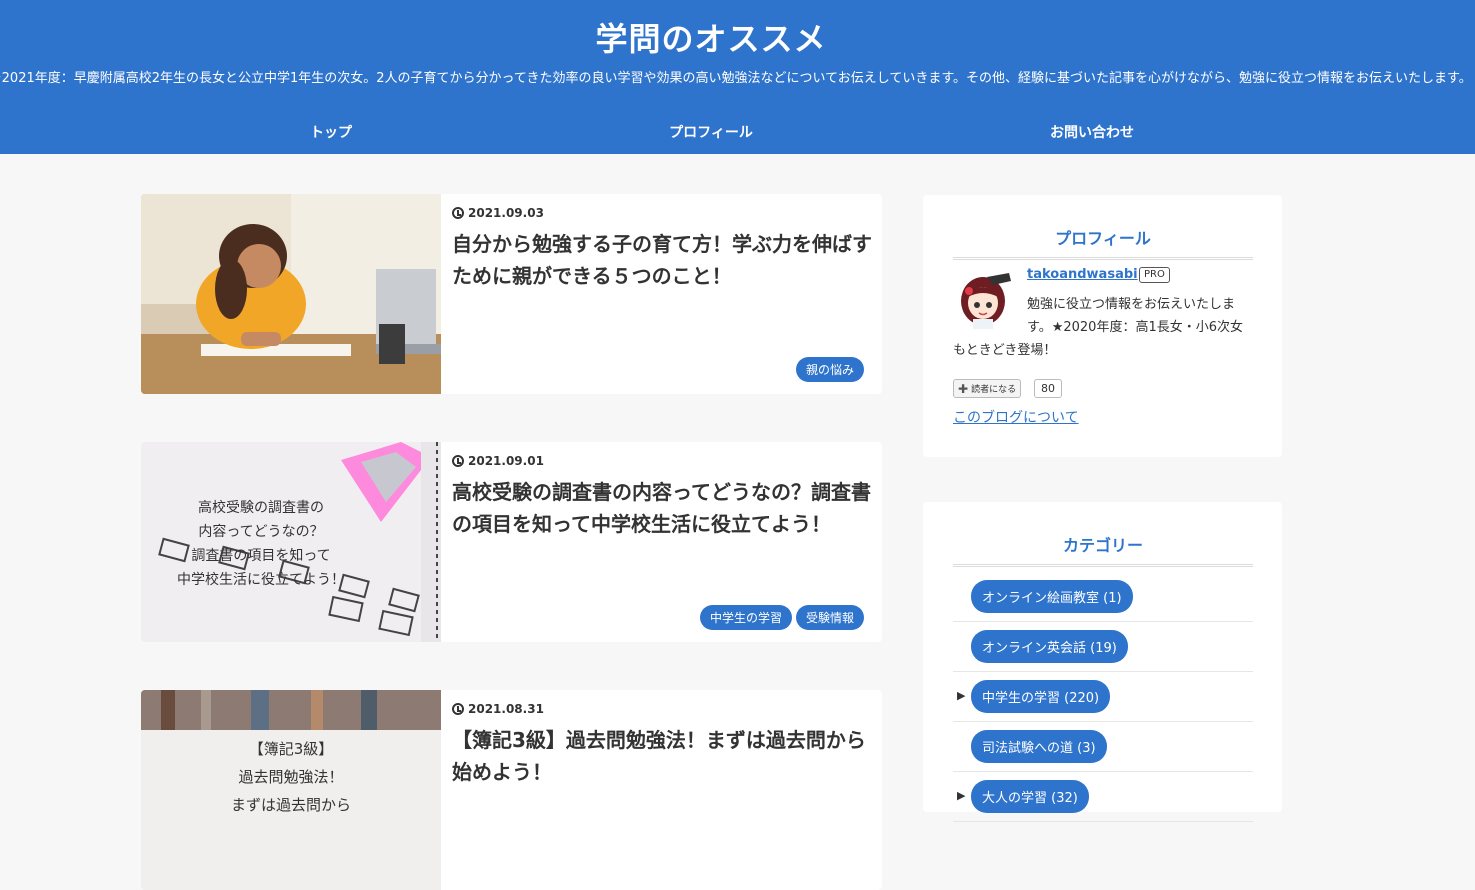 The height and width of the screenshot is (890, 1475). I want to click on thumb-text: 高校受験の調査書の, so click(261, 507).